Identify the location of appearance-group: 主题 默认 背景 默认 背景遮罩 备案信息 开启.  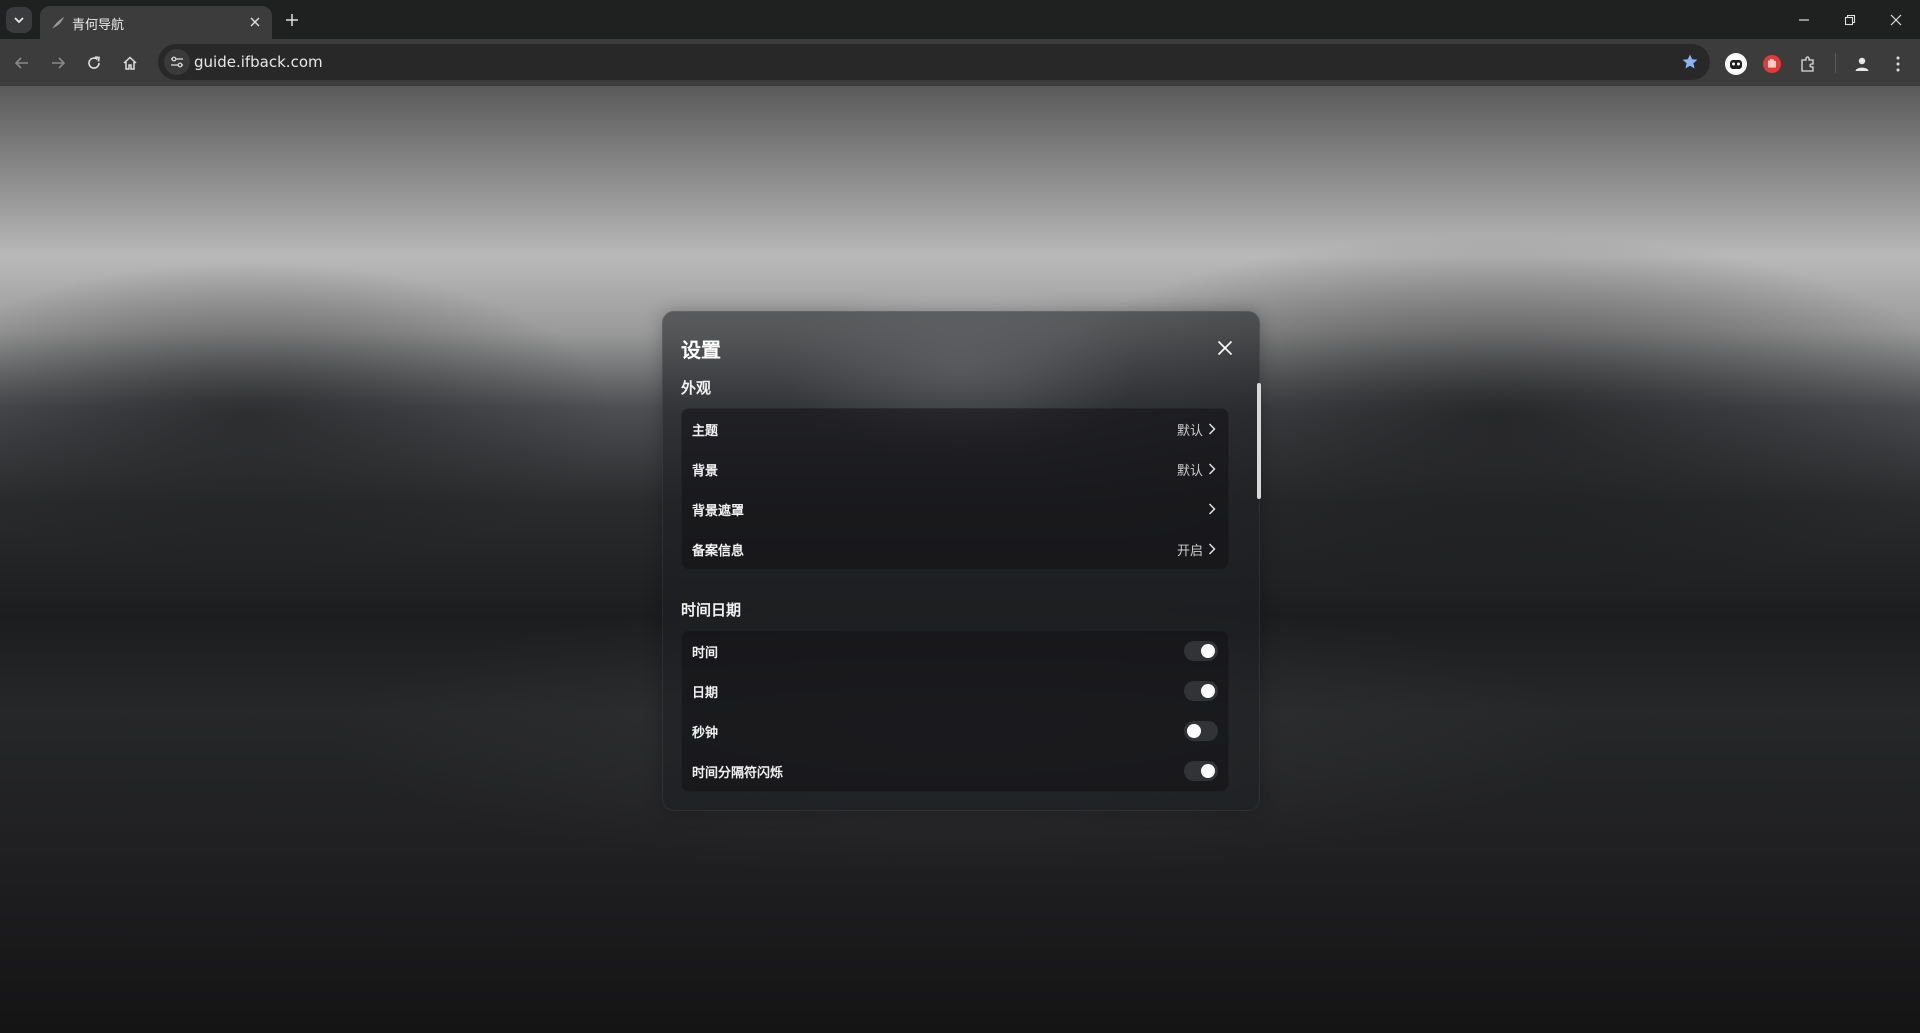
(955, 489).